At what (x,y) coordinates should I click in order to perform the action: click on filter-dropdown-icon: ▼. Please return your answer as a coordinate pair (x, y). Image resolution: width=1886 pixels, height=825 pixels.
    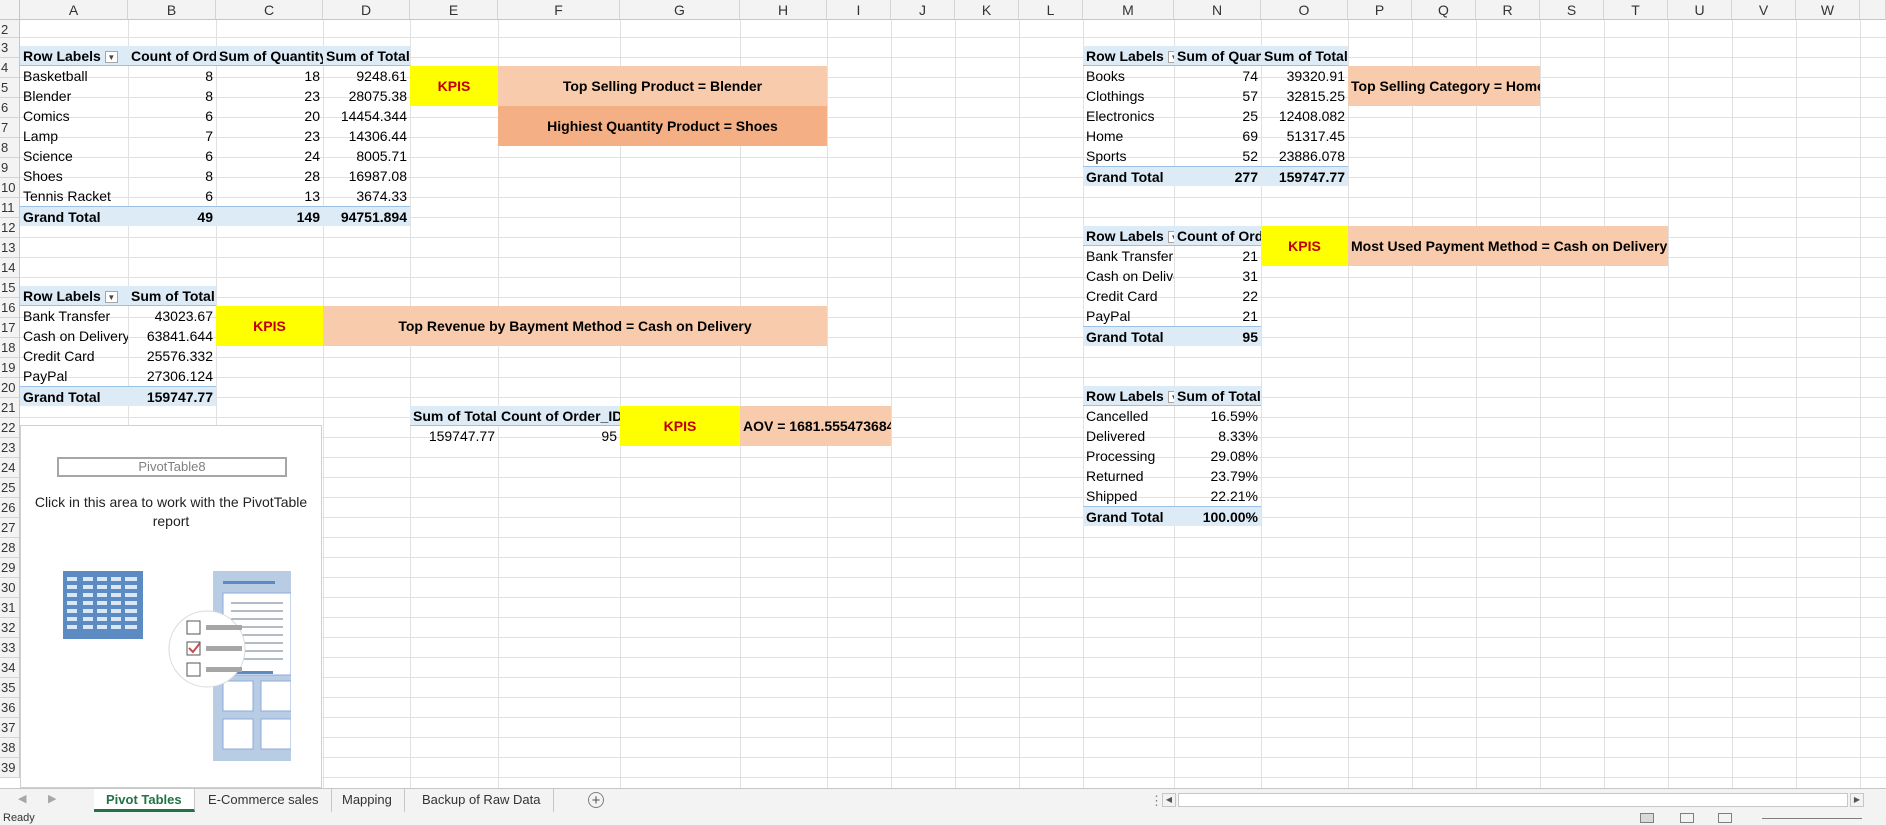
    Looking at the image, I should click on (111, 57).